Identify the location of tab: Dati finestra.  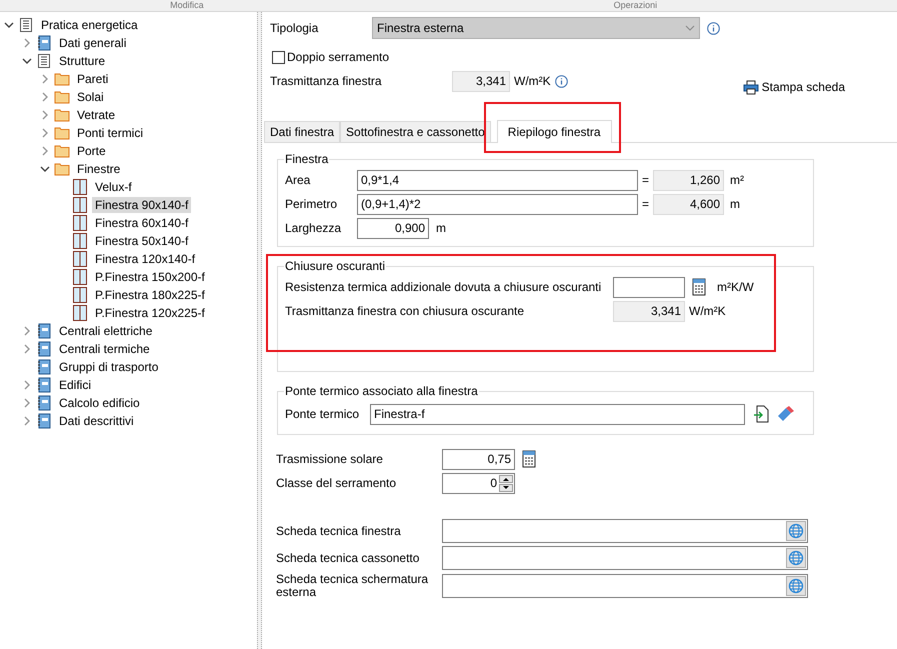
(302, 131).